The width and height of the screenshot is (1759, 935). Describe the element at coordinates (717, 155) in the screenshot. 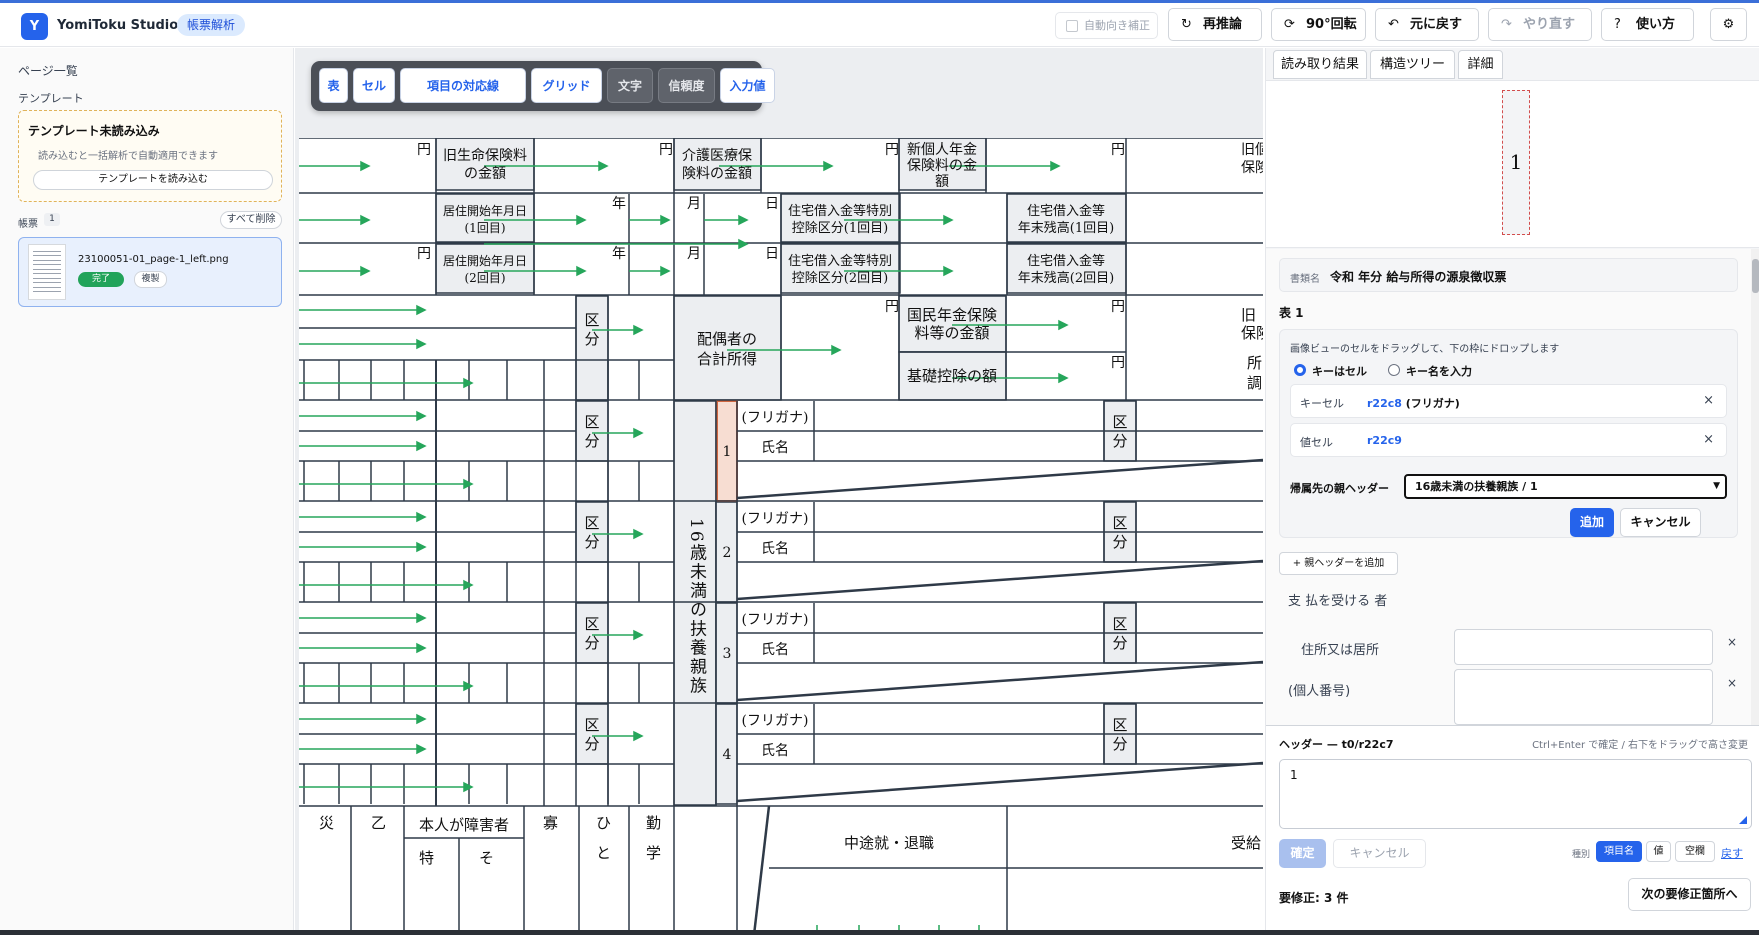

I see `doc-care-label: 介護医療保` at that location.